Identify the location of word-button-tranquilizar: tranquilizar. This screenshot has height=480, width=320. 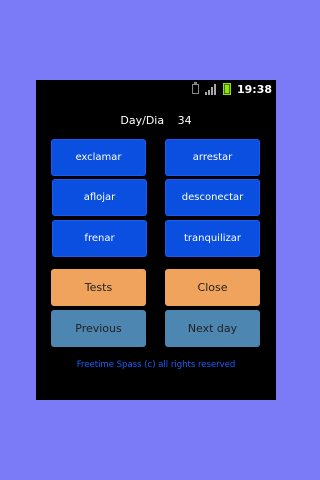
(212, 238).